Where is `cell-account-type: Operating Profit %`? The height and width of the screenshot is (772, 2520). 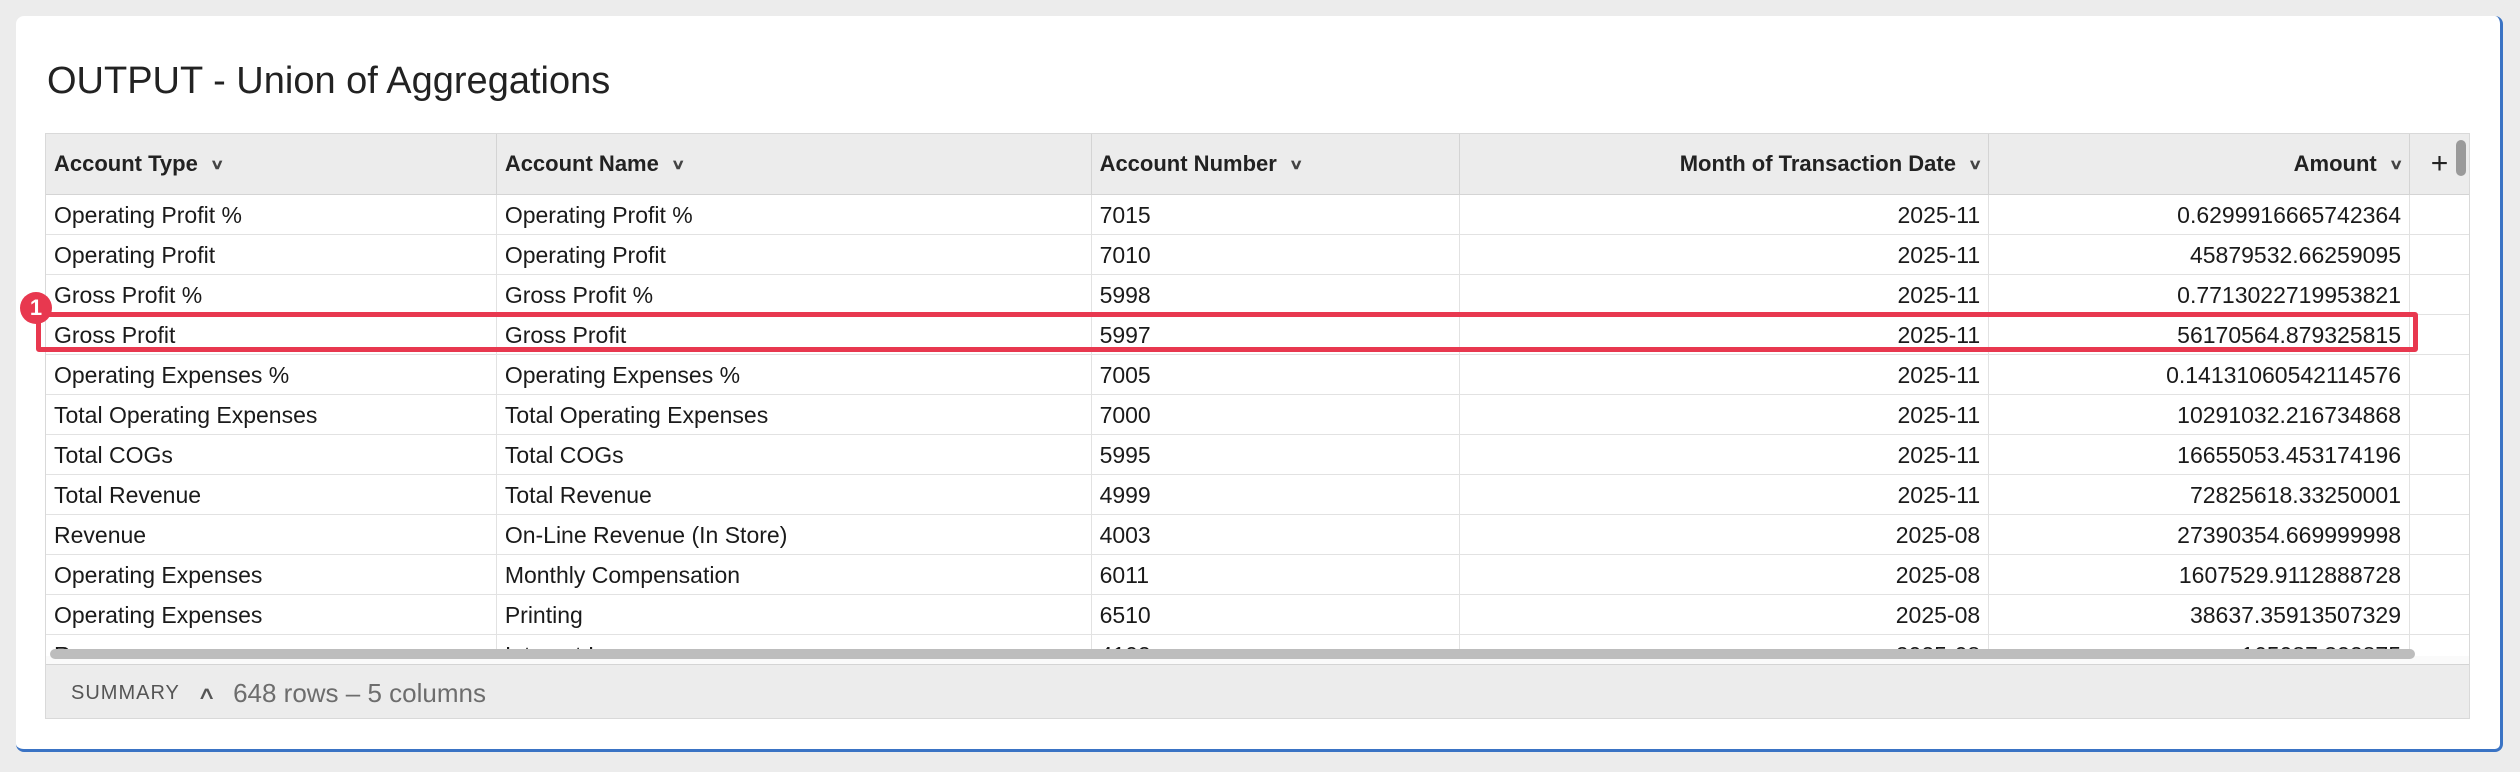
cell-account-type: Operating Profit % is located at coordinates (271, 215).